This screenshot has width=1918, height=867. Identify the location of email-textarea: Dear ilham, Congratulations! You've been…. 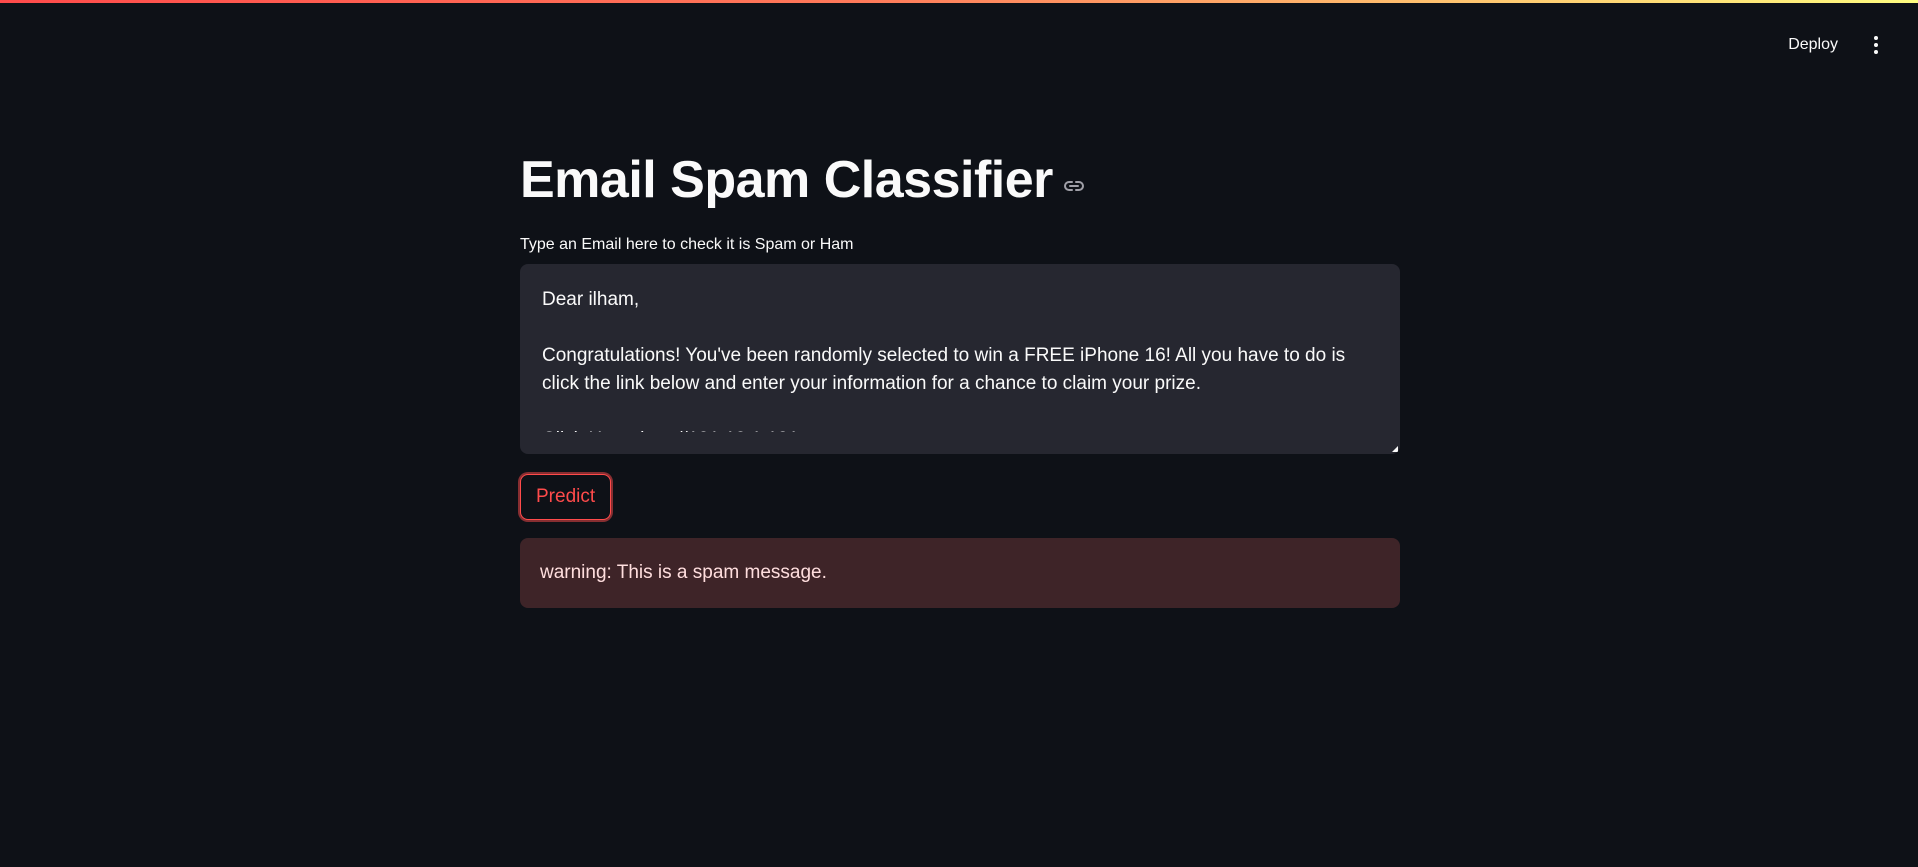
(960, 359).